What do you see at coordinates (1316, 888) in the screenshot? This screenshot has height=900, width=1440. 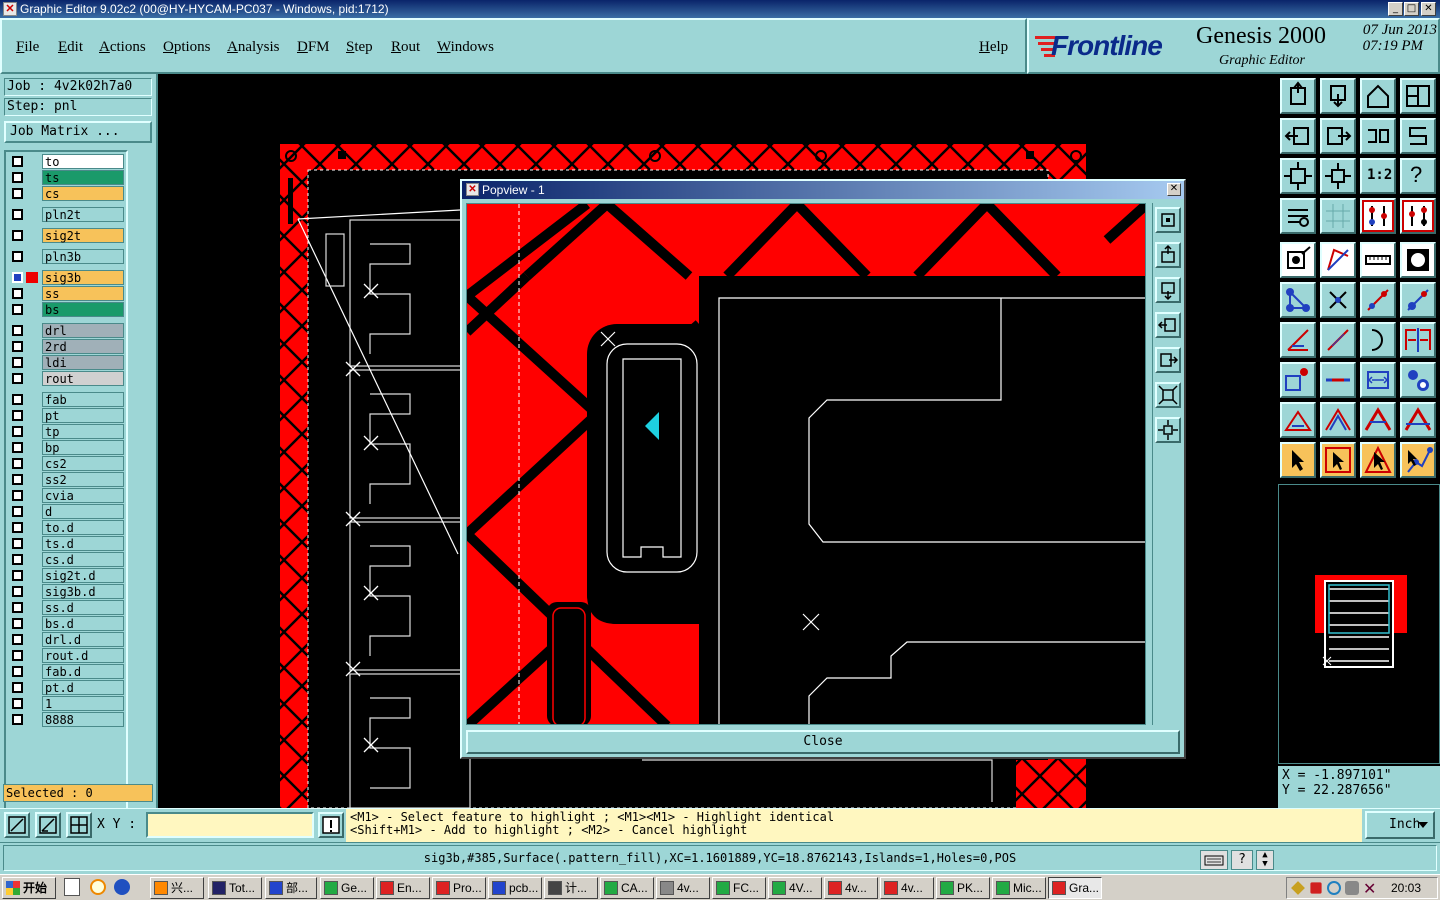 I see `tray-acrobat-icon` at bounding box center [1316, 888].